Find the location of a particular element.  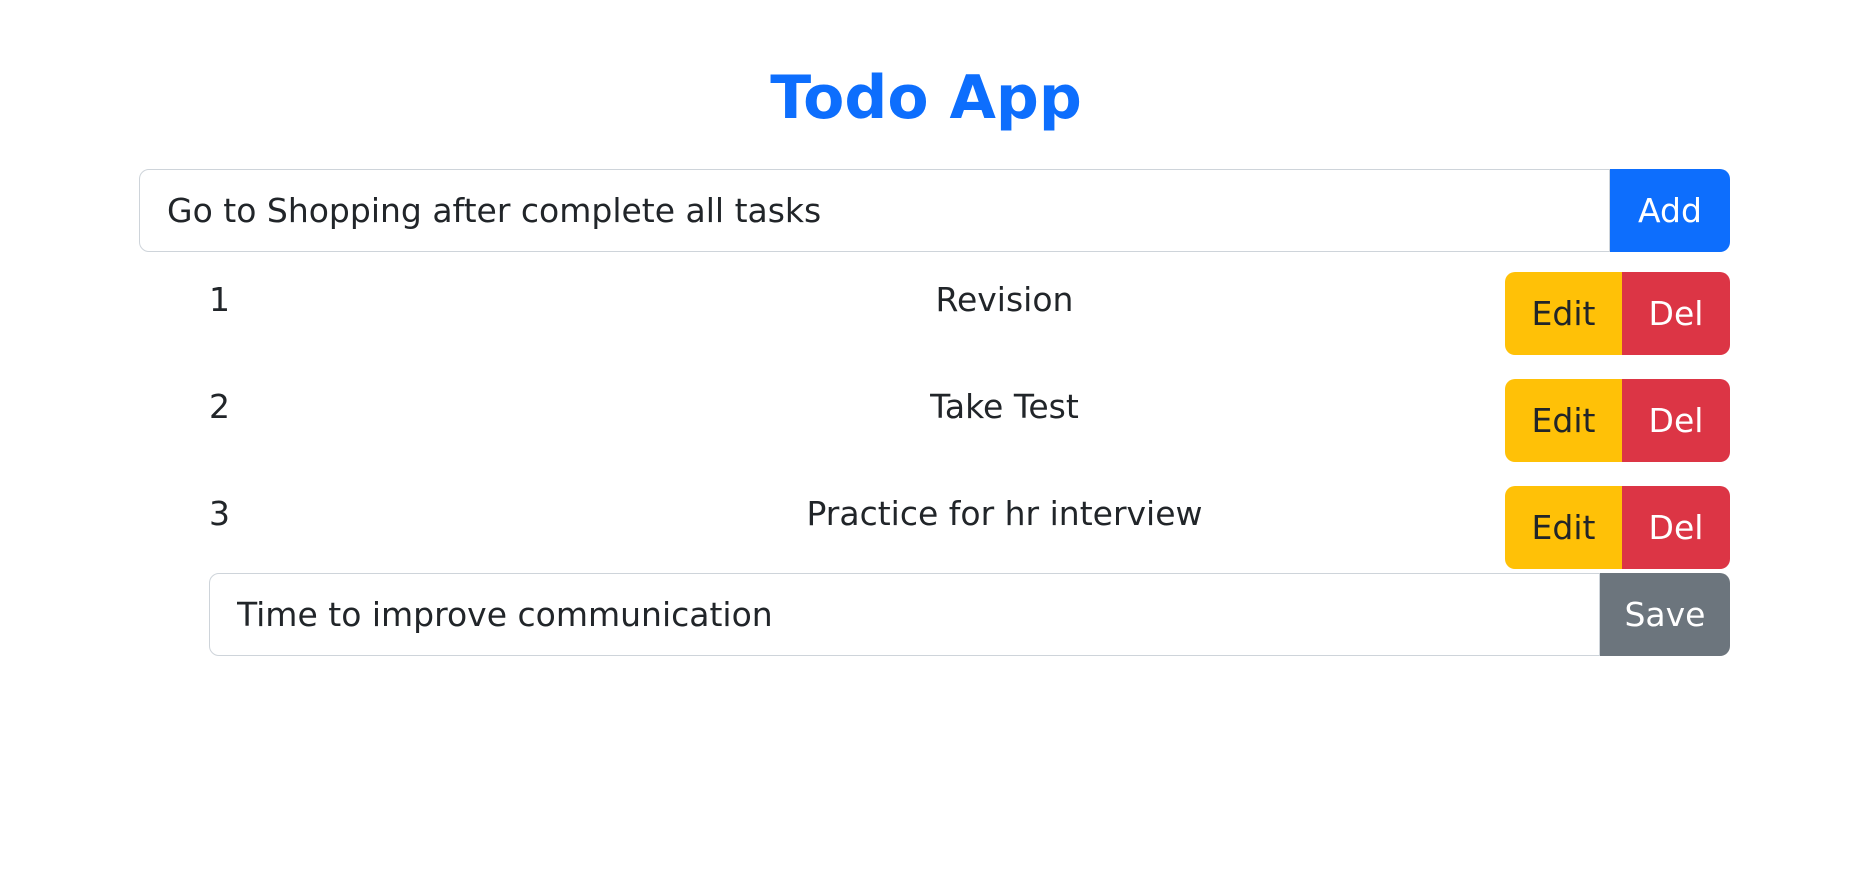

todo-number: 1 is located at coordinates (219, 299).